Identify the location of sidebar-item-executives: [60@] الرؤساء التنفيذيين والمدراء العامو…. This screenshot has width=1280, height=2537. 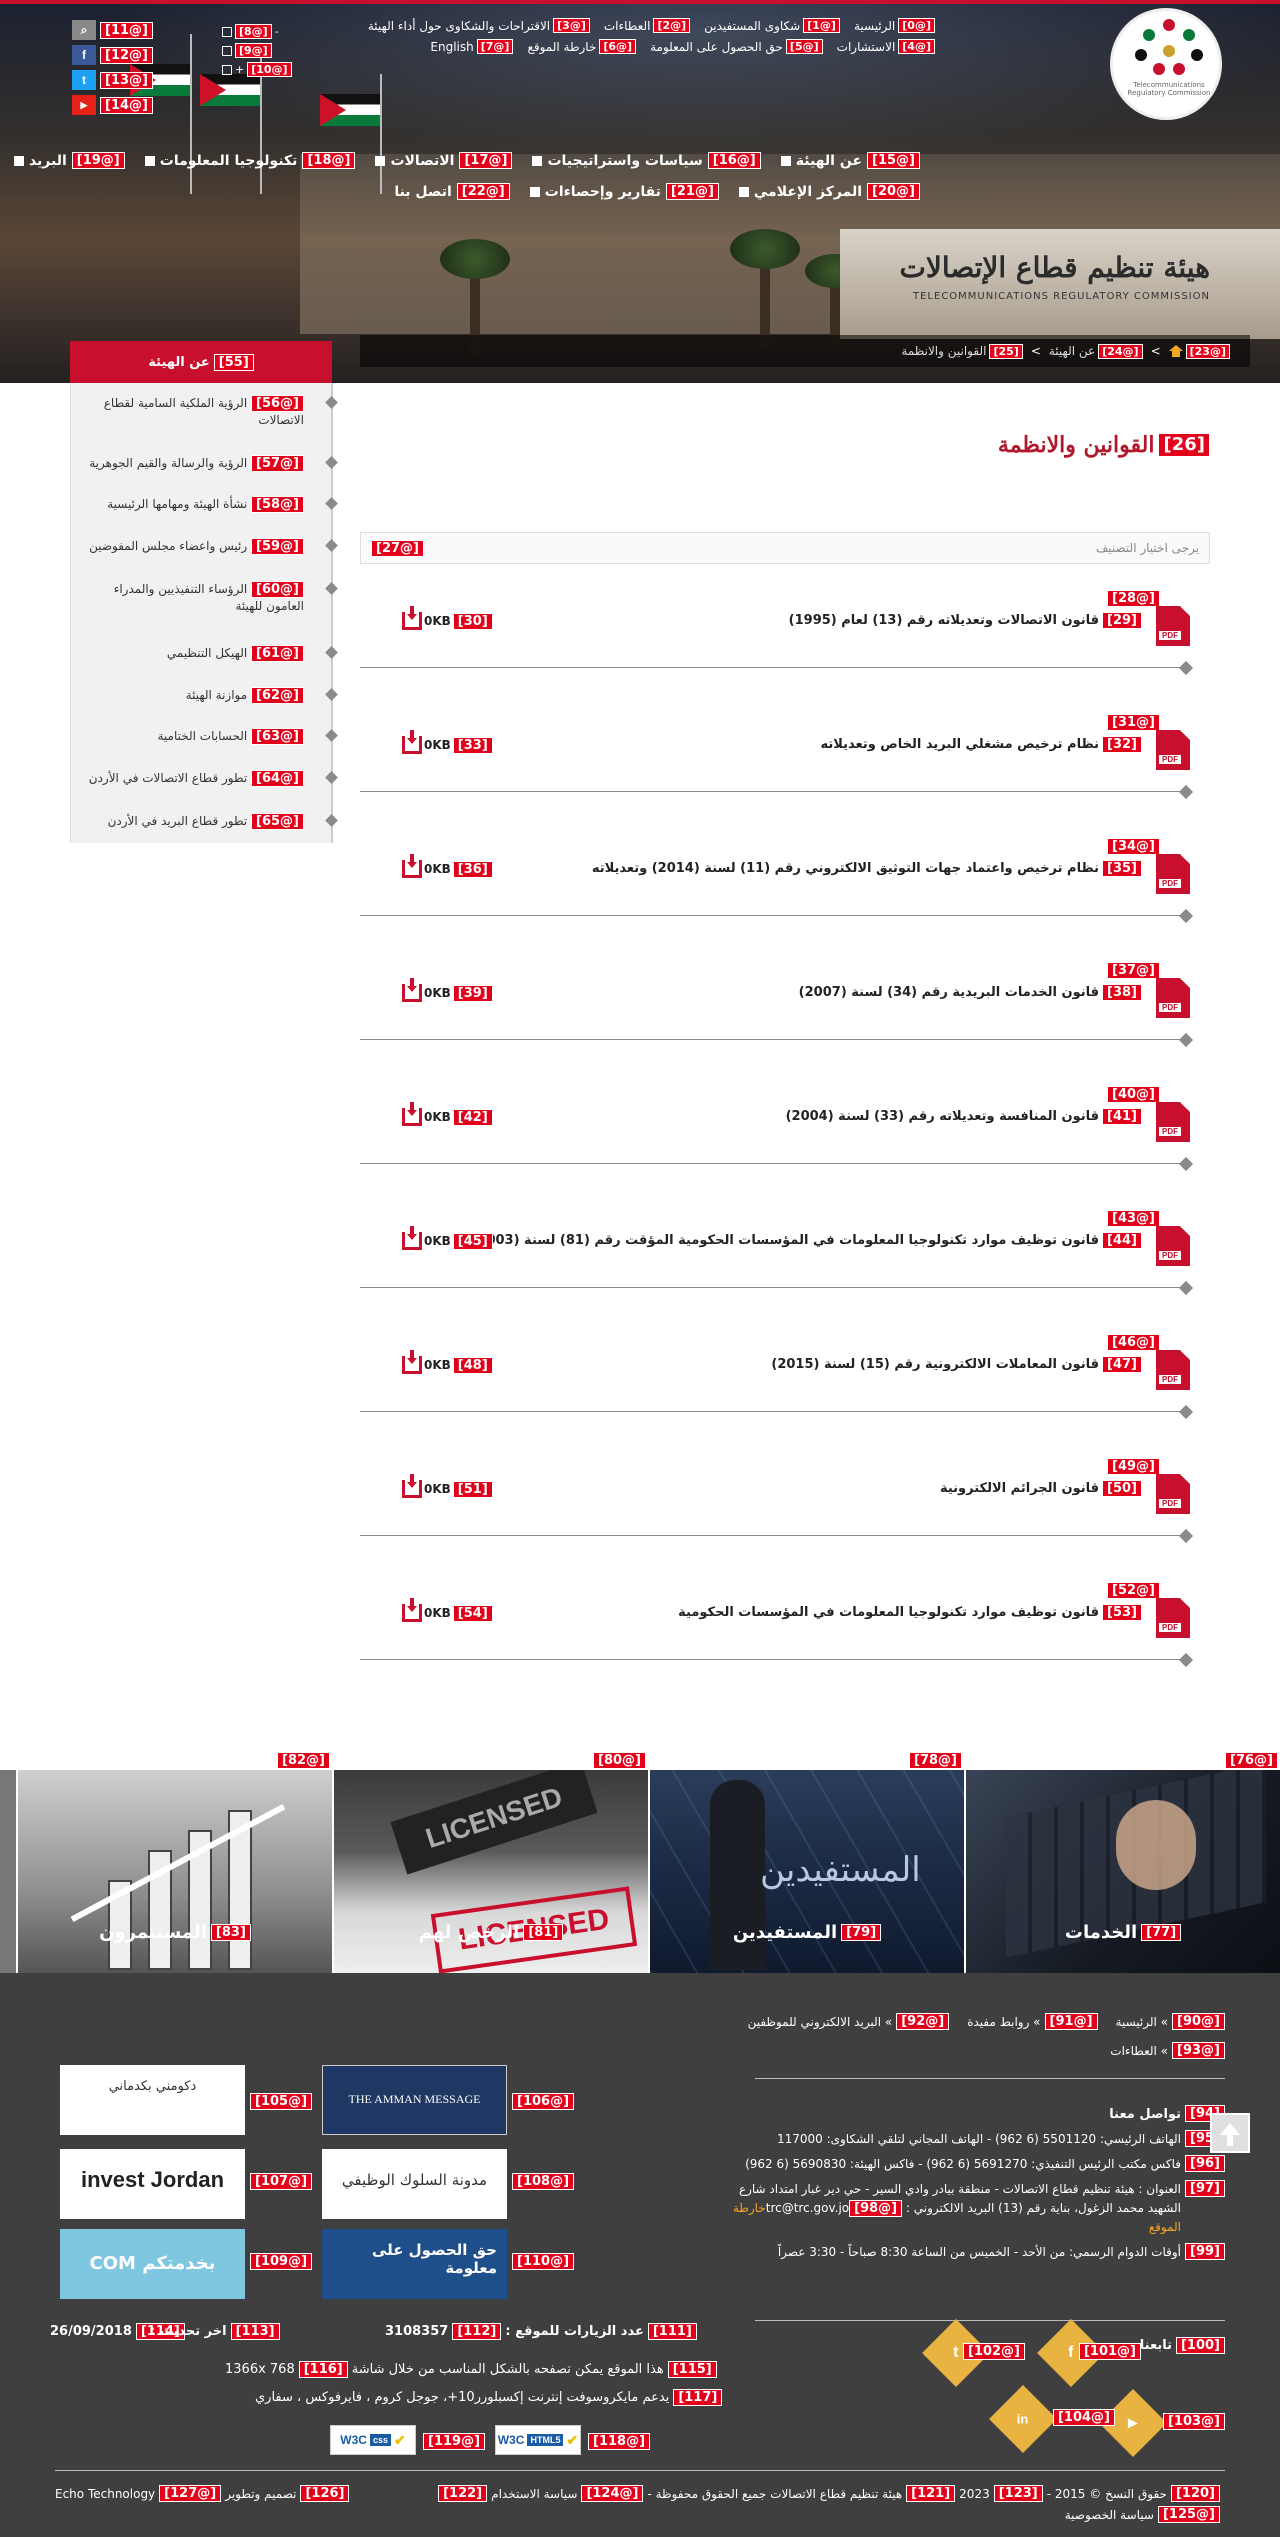
(194, 598).